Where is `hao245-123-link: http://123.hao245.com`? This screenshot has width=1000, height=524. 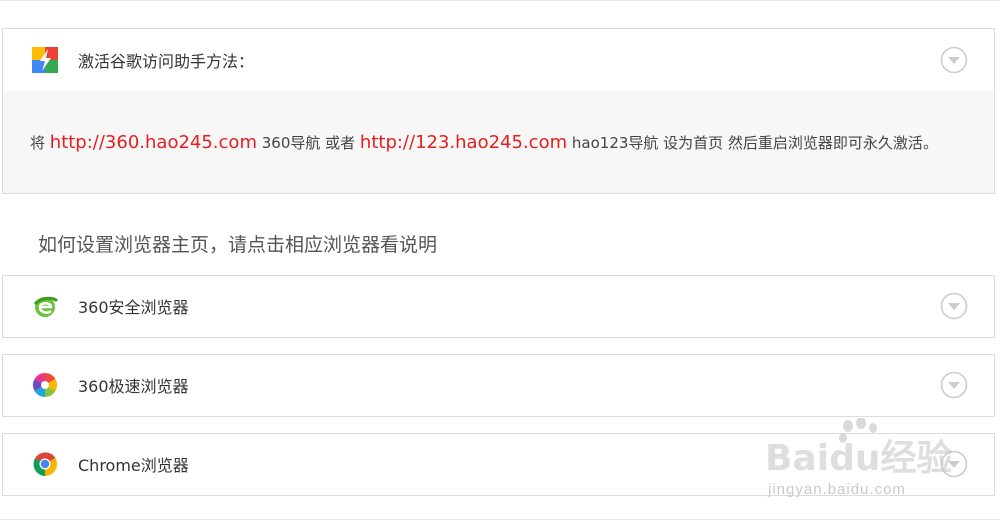
hao245-123-link: http://123.hao245.com is located at coordinates (463, 142).